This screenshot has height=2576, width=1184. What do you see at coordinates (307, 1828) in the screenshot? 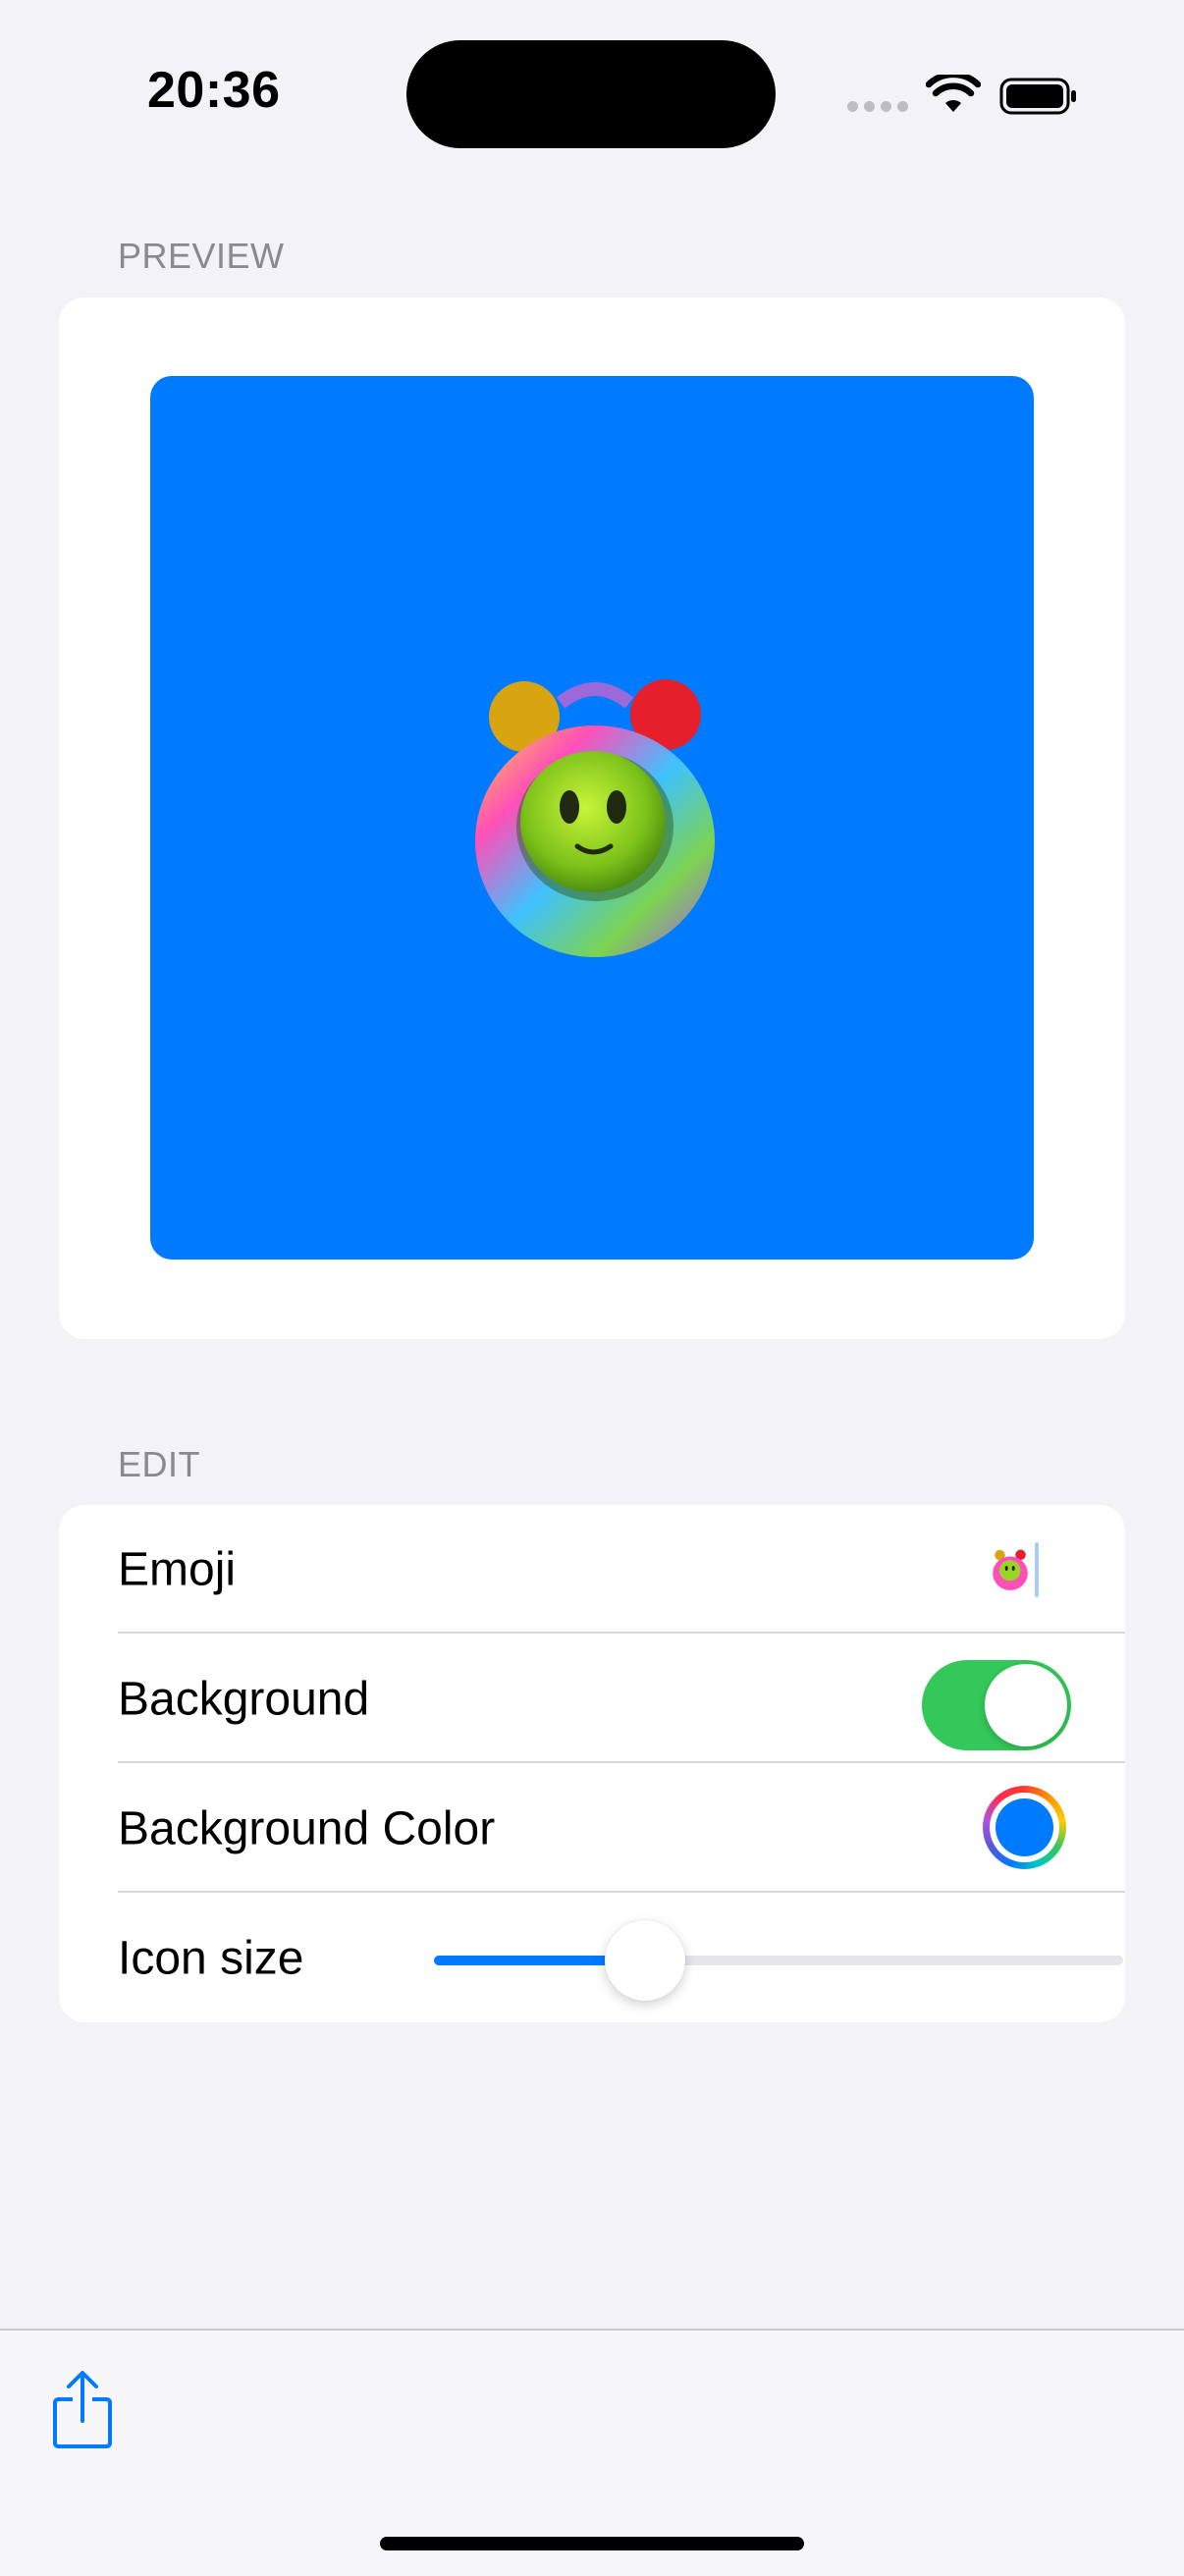
I see `background-color-label: Background Color` at bounding box center [307, 1828].